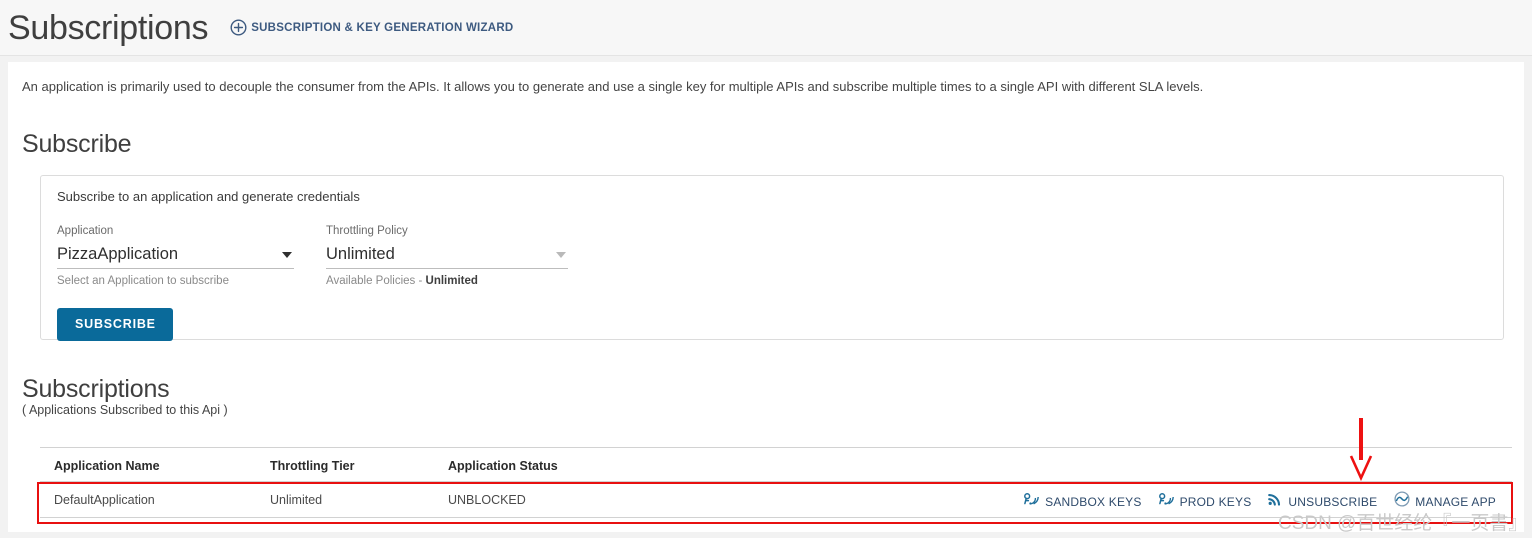  I want to click on table-bottom-divider, so click(776, 517).